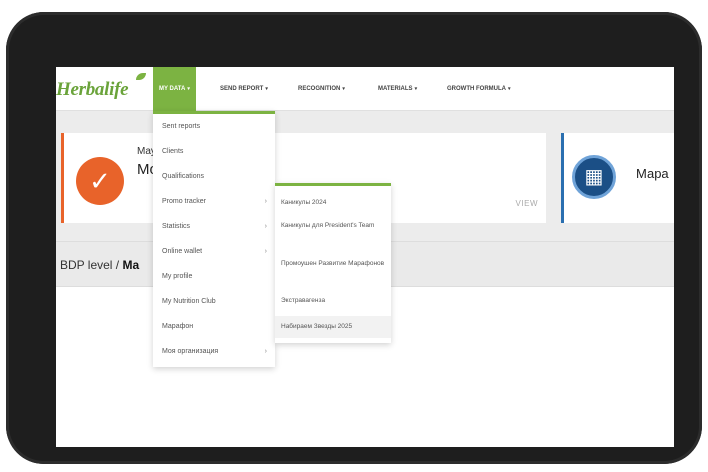 This screenshot has height=472, width=708. I want to click on menu-item-statistics: Statistics ›, so click(214, 226).